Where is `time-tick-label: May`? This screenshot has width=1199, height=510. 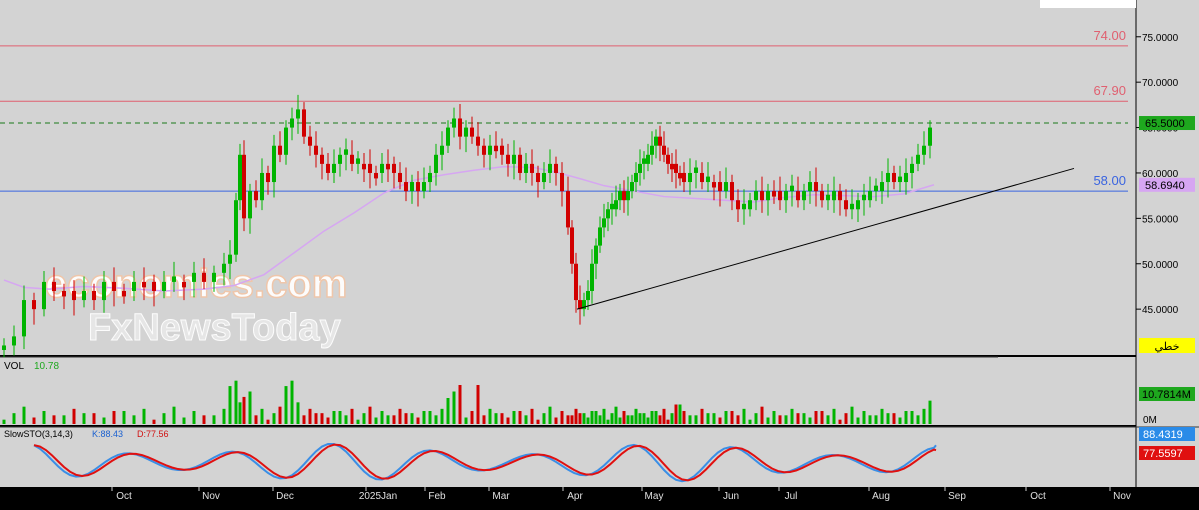
time-tick-label: May is located at coordinates (654, 496).